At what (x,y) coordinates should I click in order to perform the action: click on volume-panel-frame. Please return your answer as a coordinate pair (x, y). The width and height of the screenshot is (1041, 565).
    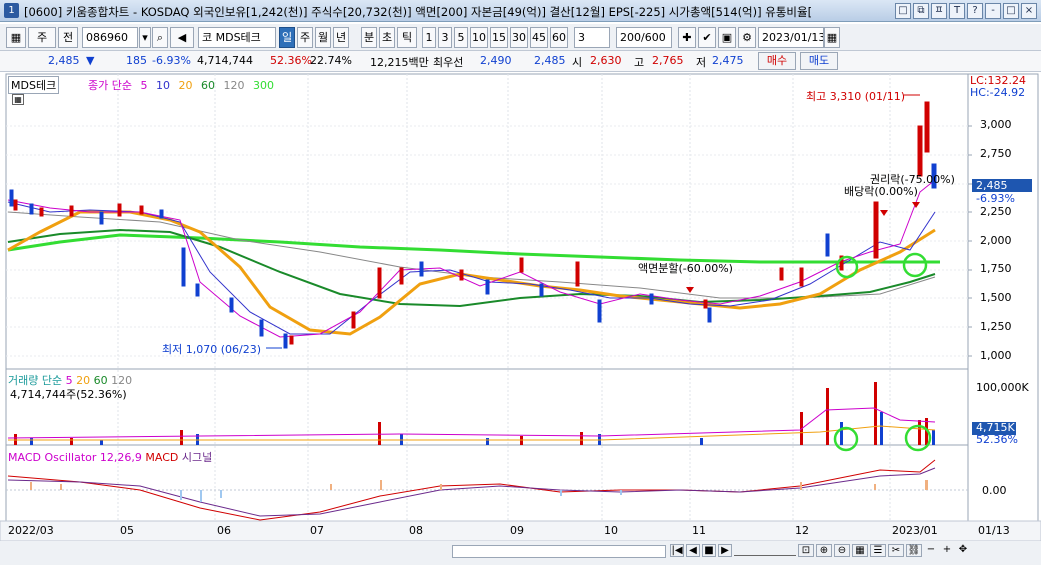
    Looking at the image, I should click on (487, 407).